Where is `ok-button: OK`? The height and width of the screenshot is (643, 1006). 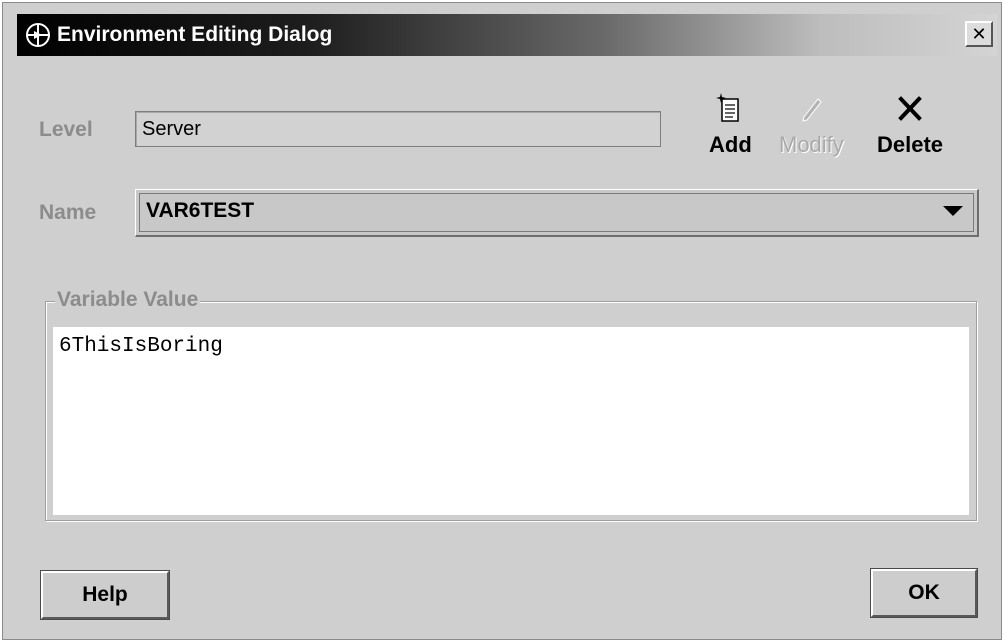
ok-button: OK is located at coordinates (924, 593).